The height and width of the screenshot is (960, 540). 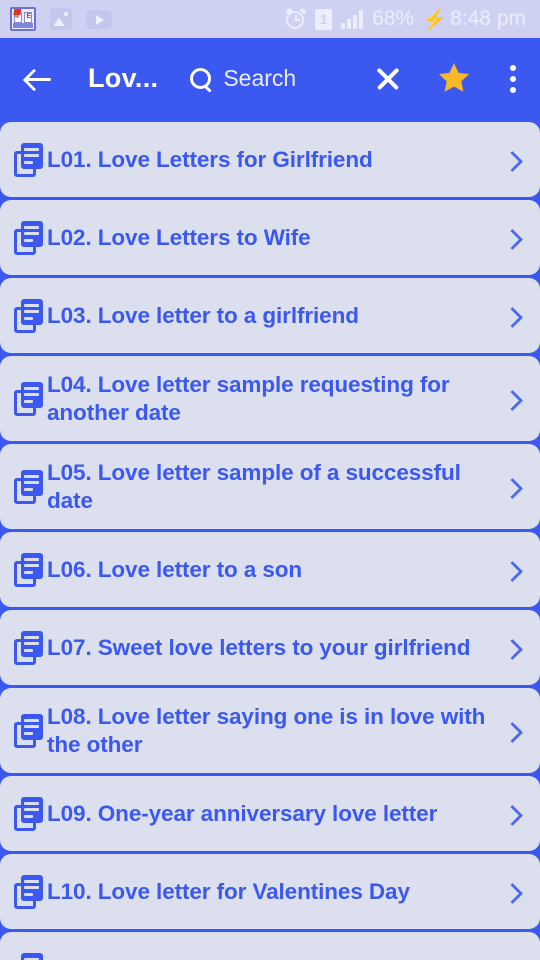 I want to click on list-item-label: L01. Love Letters for Girlfriend, so click(x=210, y=159).